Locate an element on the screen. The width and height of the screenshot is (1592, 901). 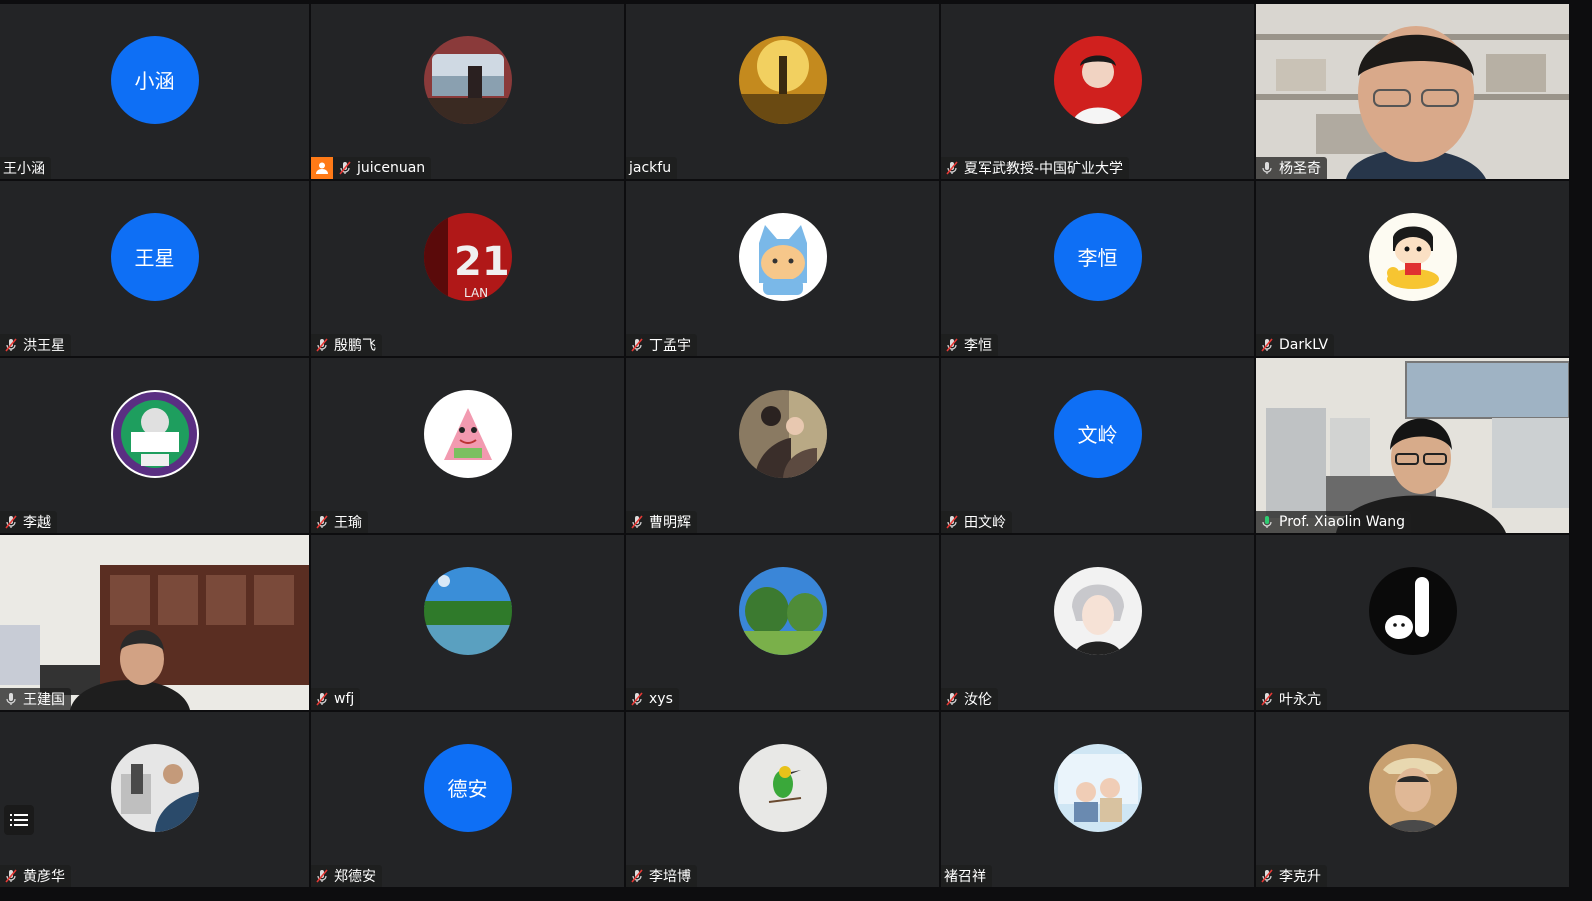
participant-tile: xys is located at coordinates (782, 622).